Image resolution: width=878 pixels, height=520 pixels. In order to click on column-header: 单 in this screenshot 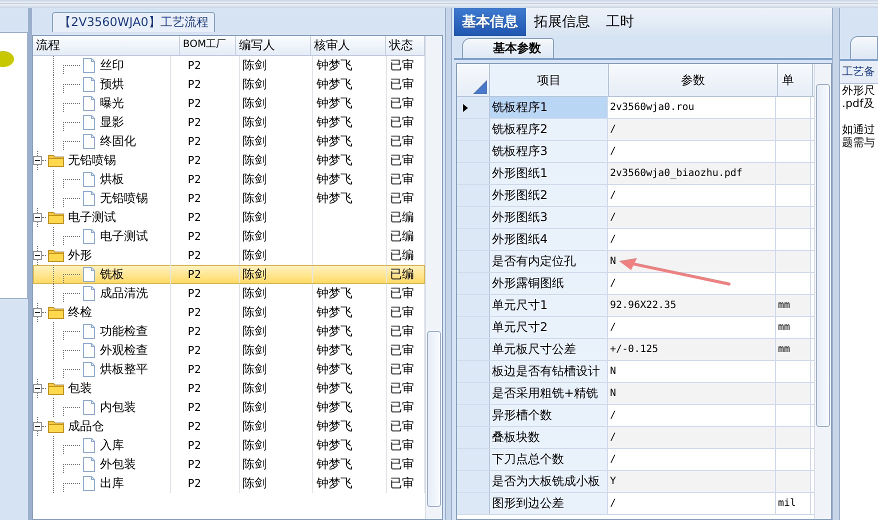, I will do `click(795, 80)`.